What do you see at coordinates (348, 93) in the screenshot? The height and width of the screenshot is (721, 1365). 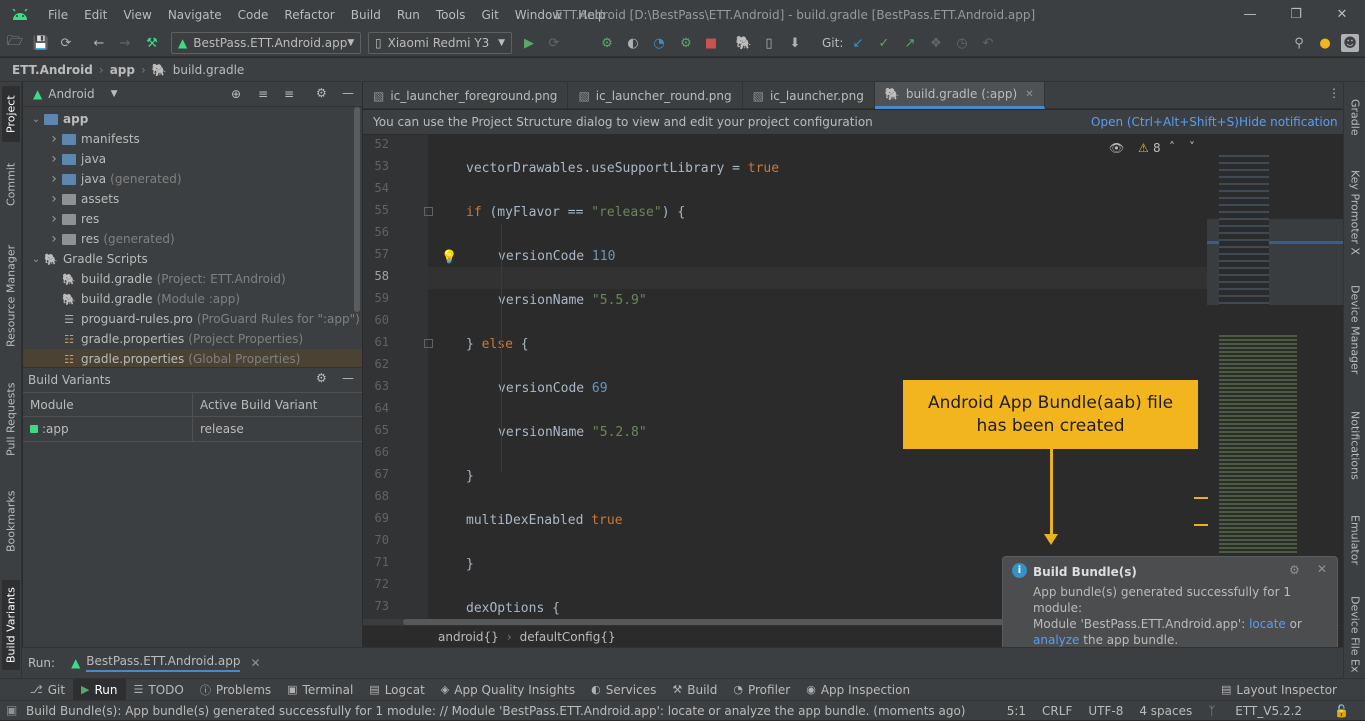 I see `hide-panel-icon: —` at bounding box center [348, 93].